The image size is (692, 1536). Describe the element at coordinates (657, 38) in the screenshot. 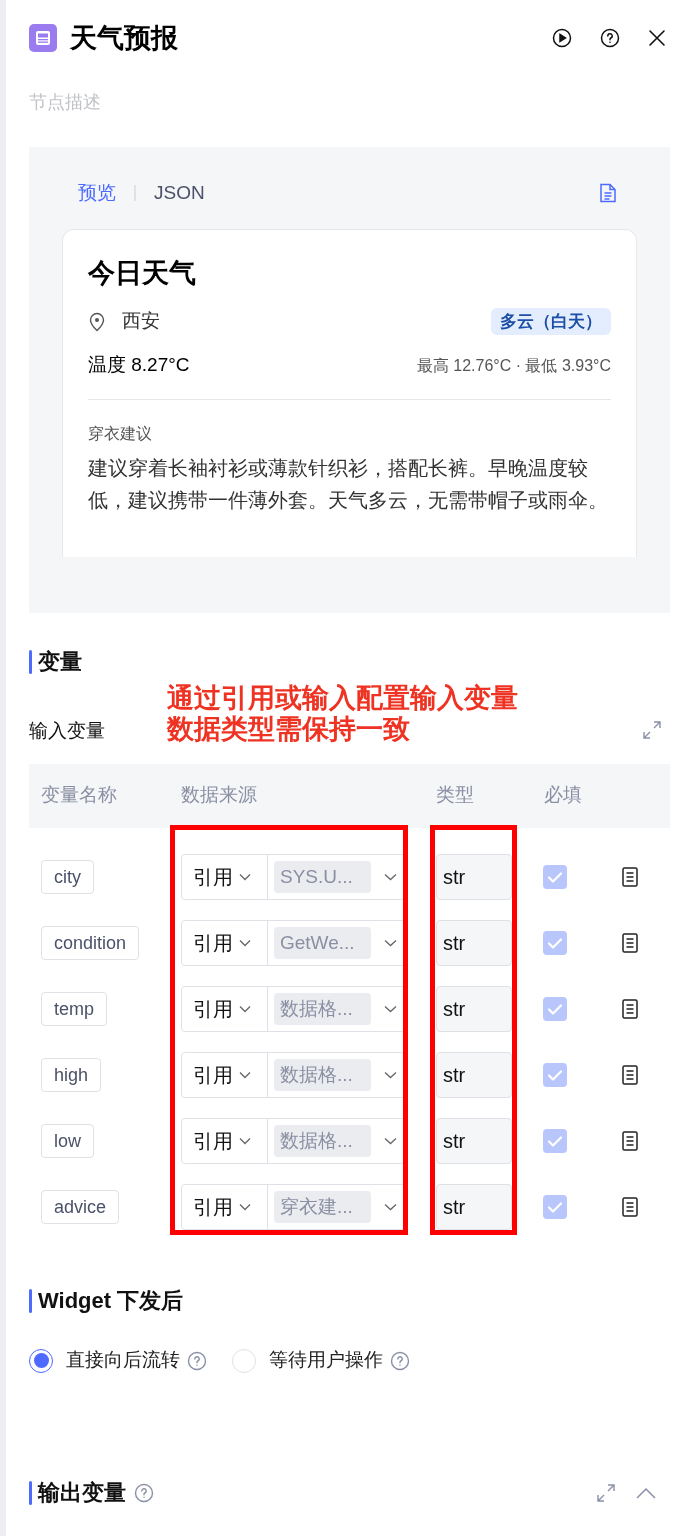

I see `close-icon` at that location.